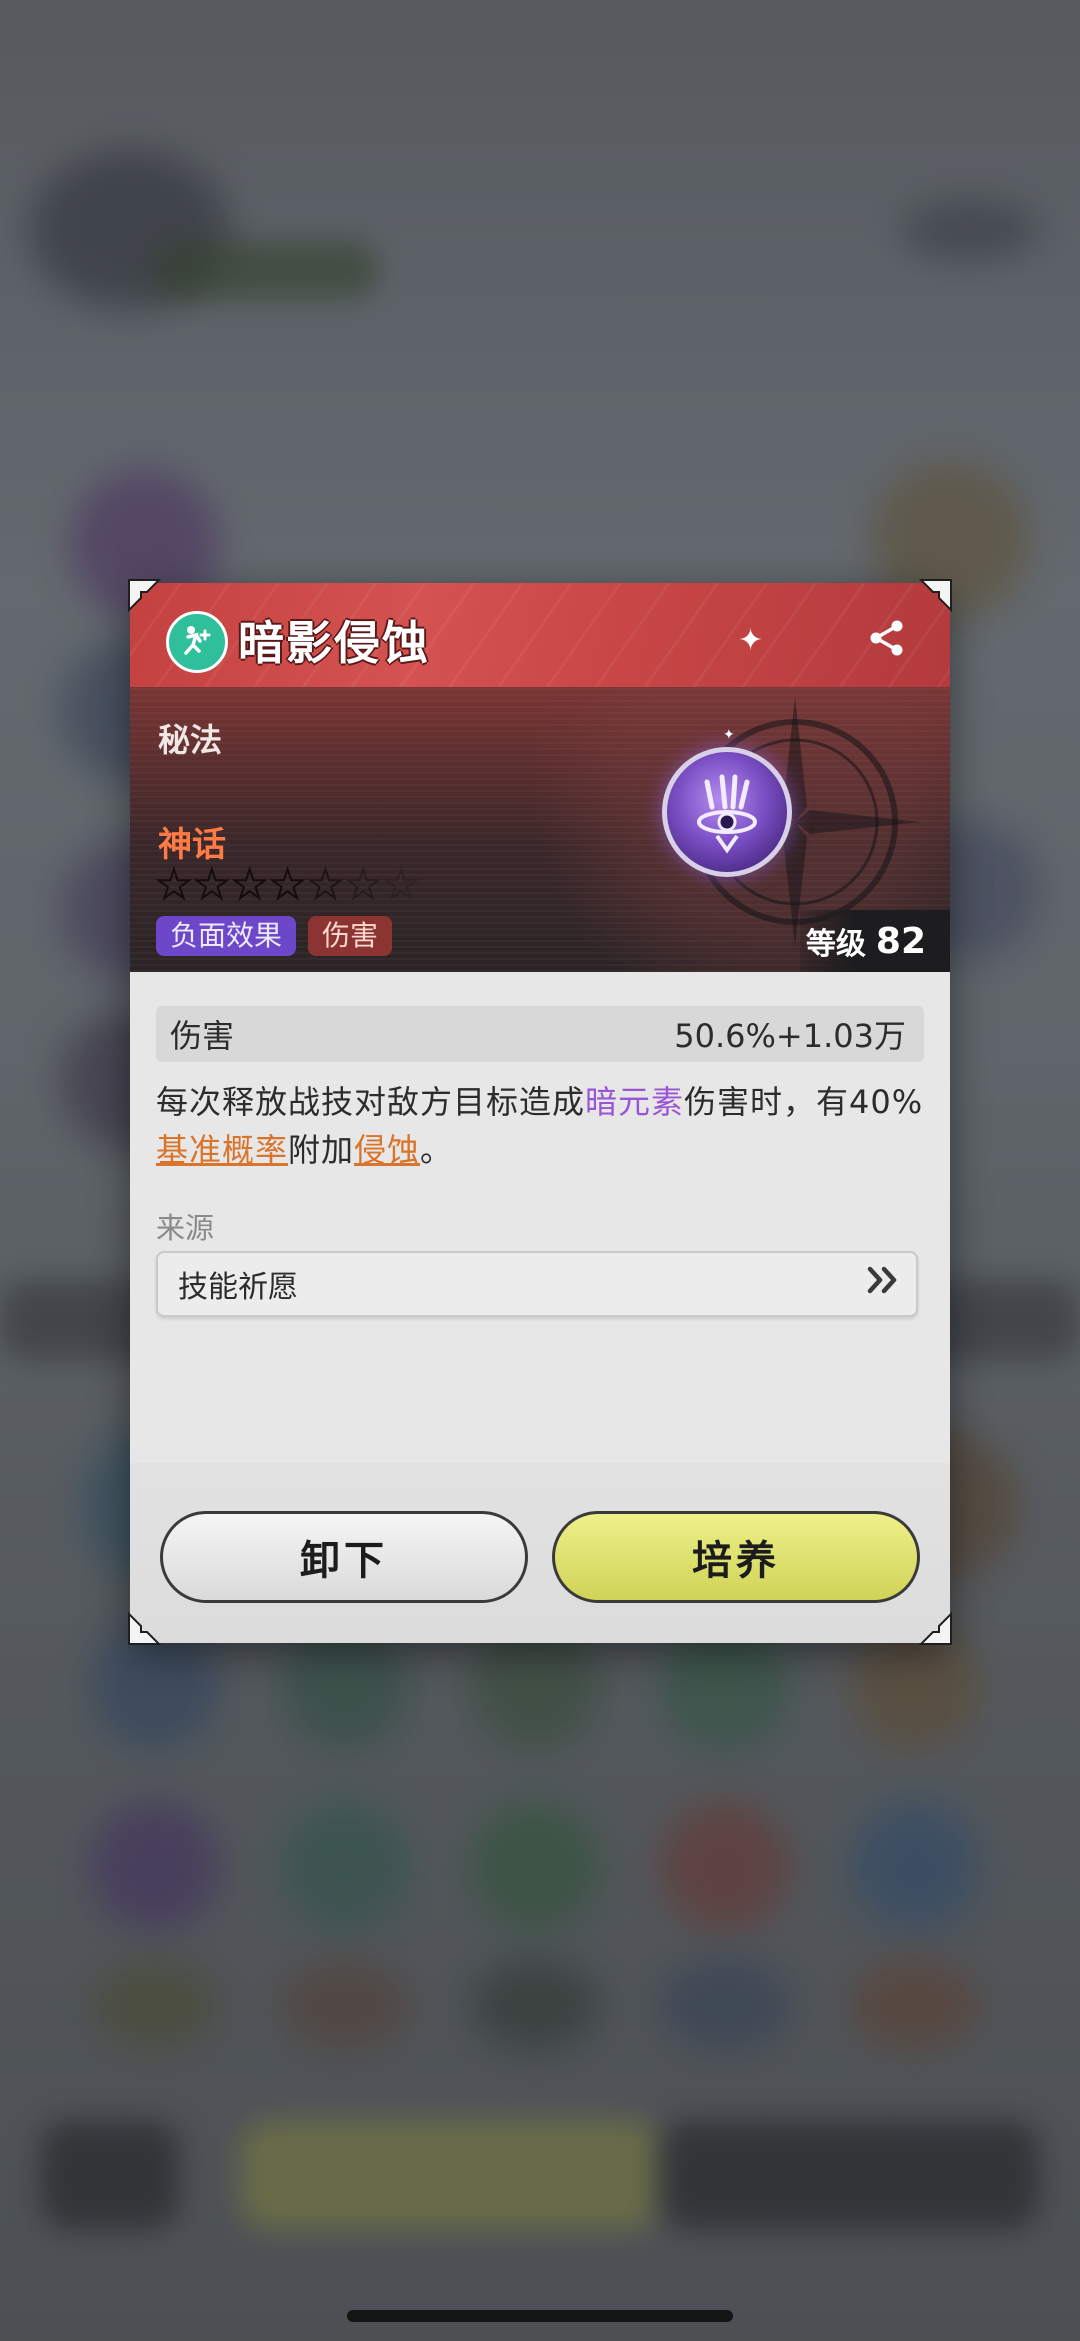 Image resolution: width=1080 pixels, height=2341 pixels. What do you see at coordinates (540, 1034) in the screenshot?
I see `stat-row: 伤害 50.6%+1.03万` at bounding box center [540, 1034].